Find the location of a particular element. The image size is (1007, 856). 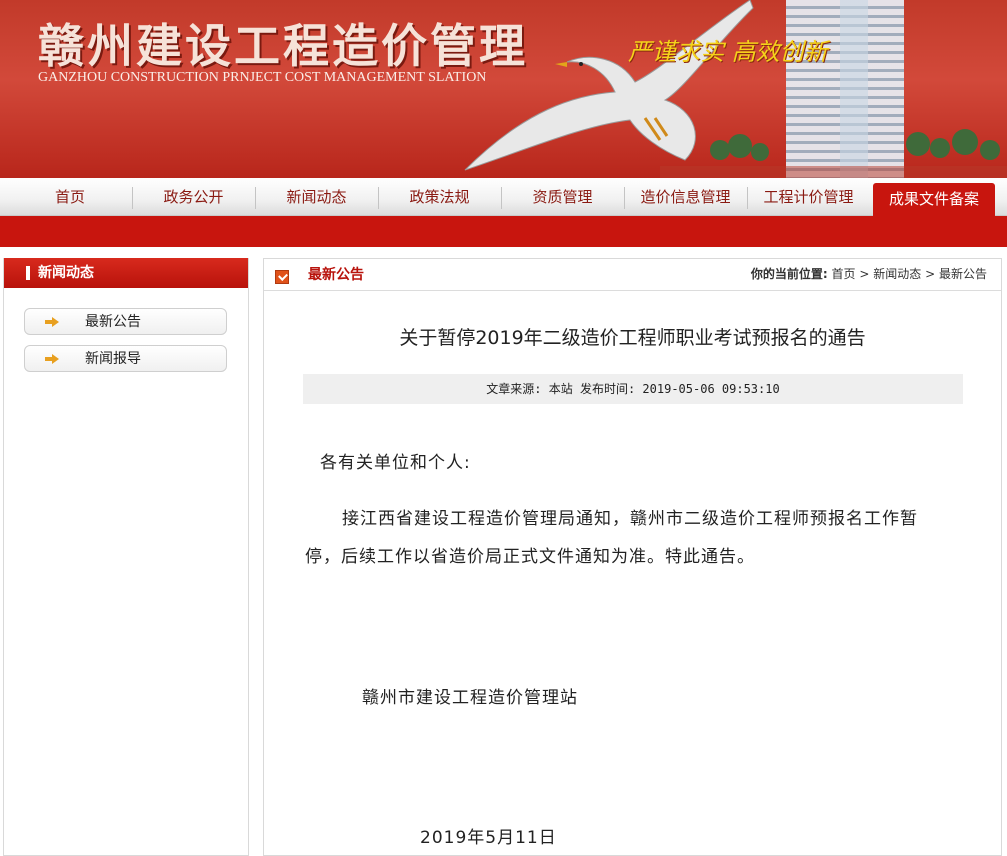

main-navigation: 首页 政务公开 新闻动态 政策法规 资质管理 造价信息管理 工程计价管理 is located at coordinates (503, 197).